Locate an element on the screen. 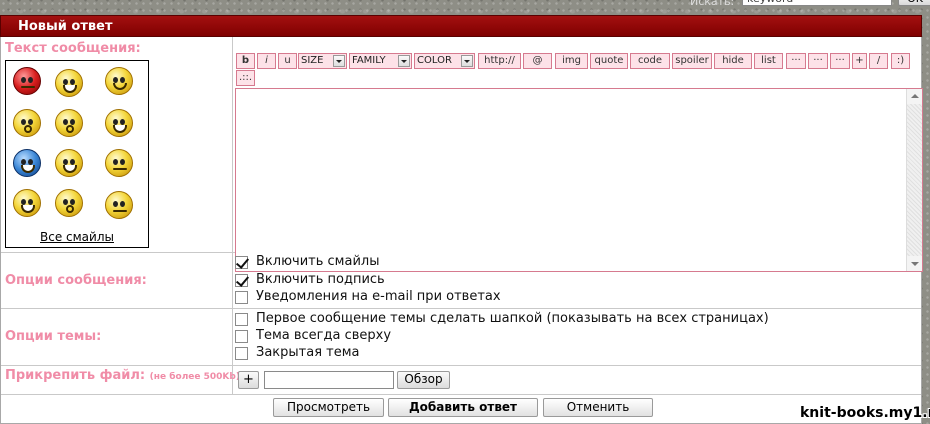 This screenshot has height=424, width=930. option-enable-signature-label: Включить подпись is located at coordinates (320, 279).